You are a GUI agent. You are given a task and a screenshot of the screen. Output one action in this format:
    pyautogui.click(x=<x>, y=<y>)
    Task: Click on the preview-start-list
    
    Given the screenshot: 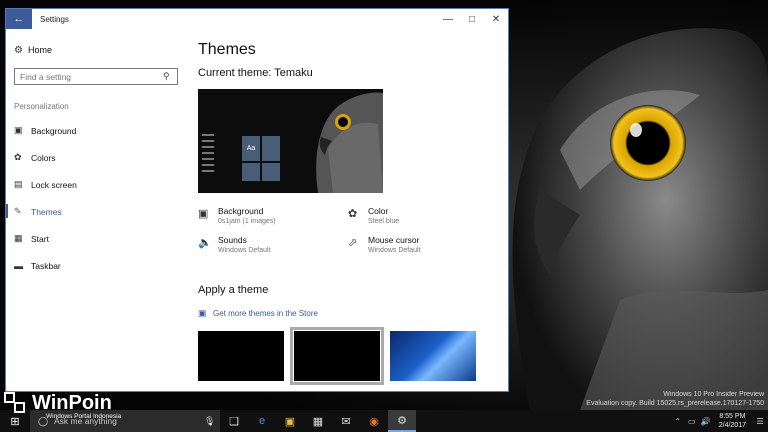 What is the action you would take?
    pyautogui.click(x=210, y=155)
    